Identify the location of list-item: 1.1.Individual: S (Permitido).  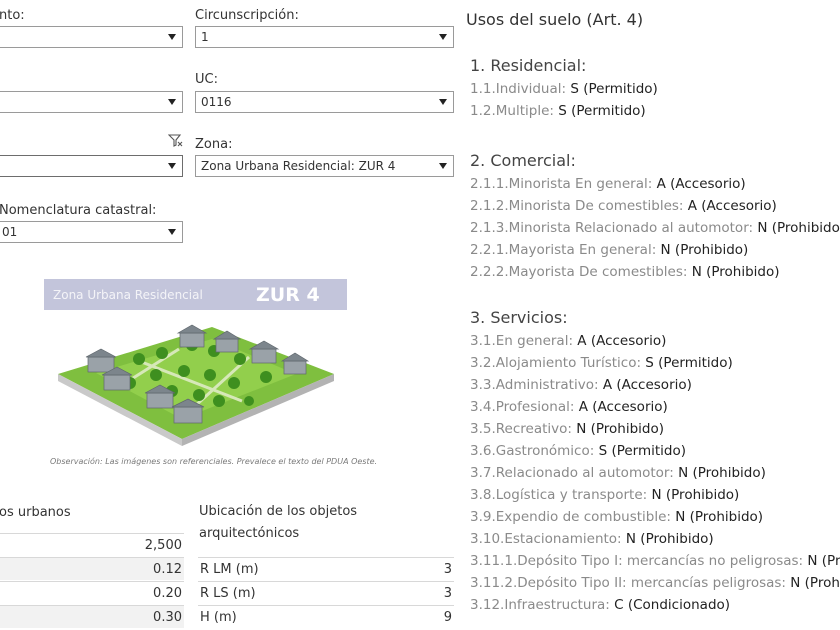
(564, 89).